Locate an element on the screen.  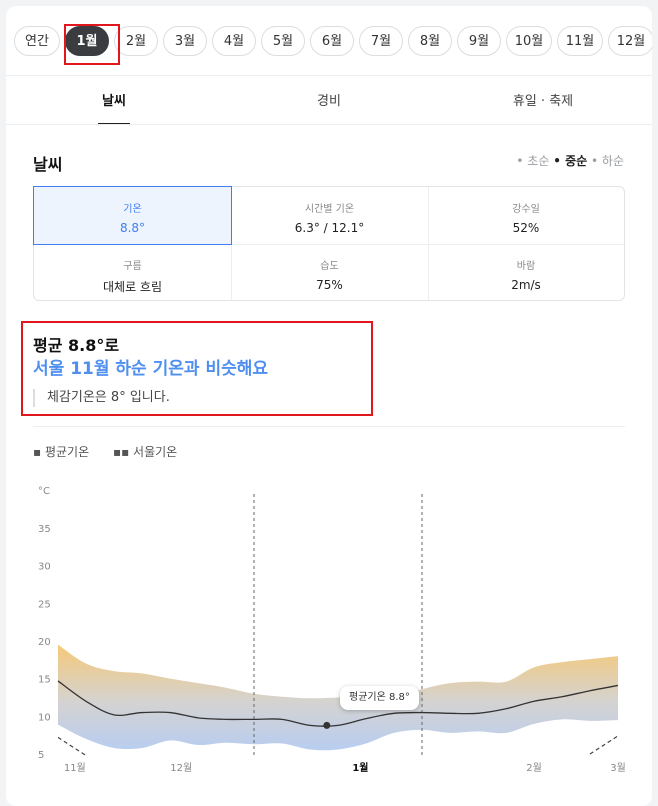
period-mid: • 중순 is located at coordinates (570, 161).